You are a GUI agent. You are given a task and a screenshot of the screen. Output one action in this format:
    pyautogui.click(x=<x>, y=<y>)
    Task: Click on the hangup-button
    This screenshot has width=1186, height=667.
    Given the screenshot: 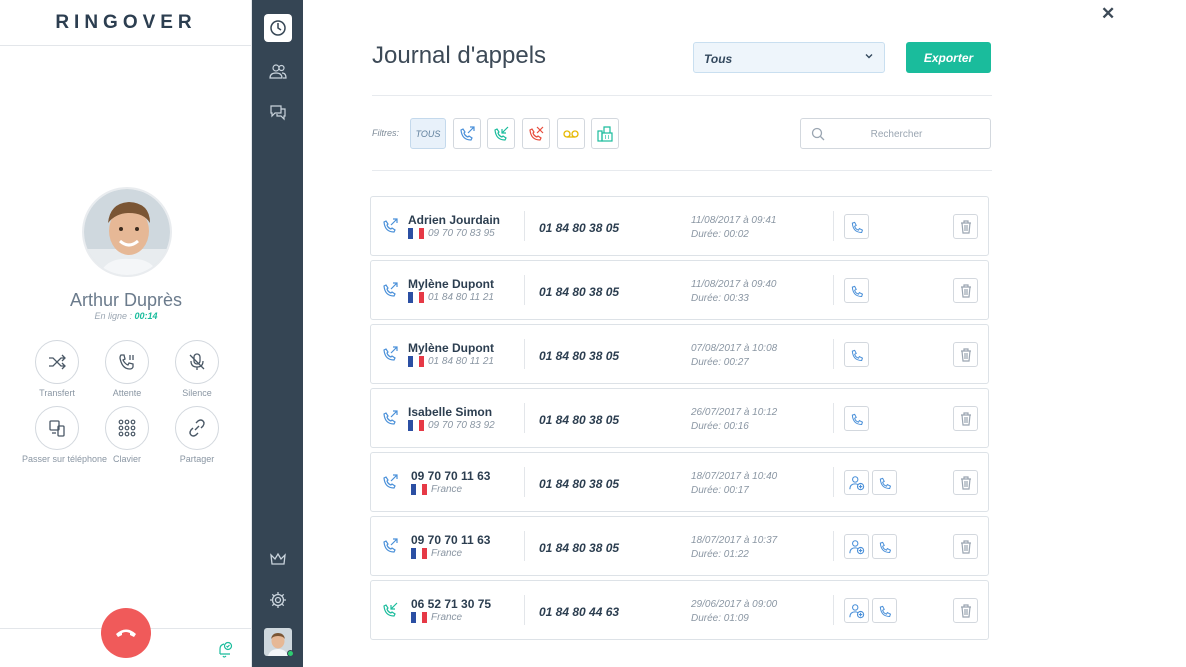 What is the action you would take?
    pyautogui.click(x=126, y=633)
    